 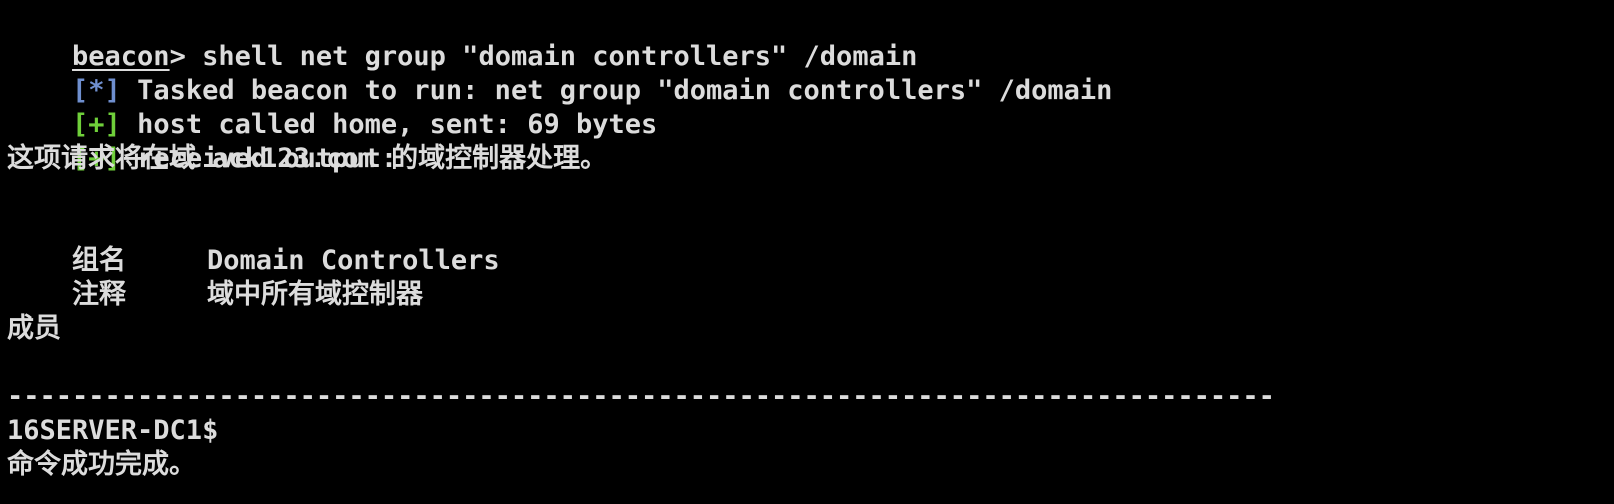 I want to click on completion-message: 命令成功完成。, so click(x=101, y=464).